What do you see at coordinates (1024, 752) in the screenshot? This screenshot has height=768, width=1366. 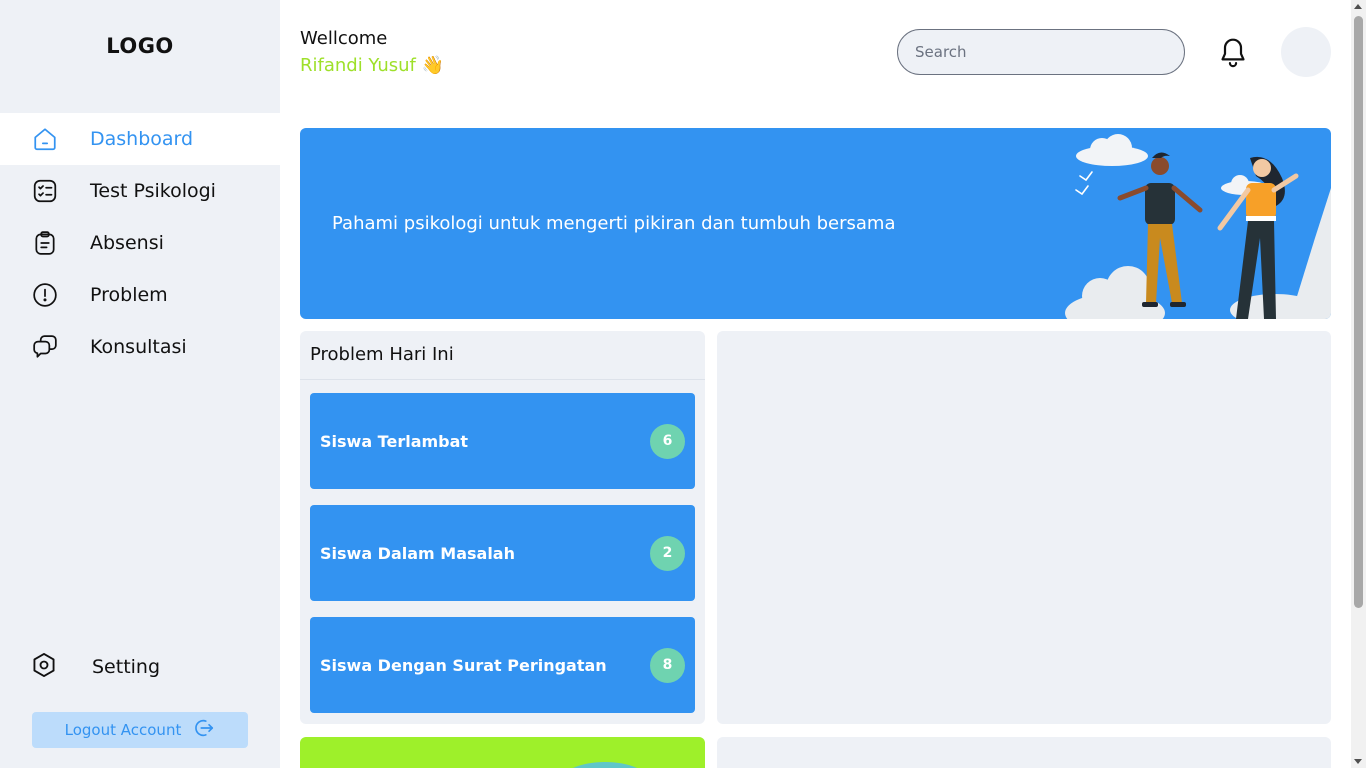 I see `bottom-panel` at bounding box center [1024, 752].